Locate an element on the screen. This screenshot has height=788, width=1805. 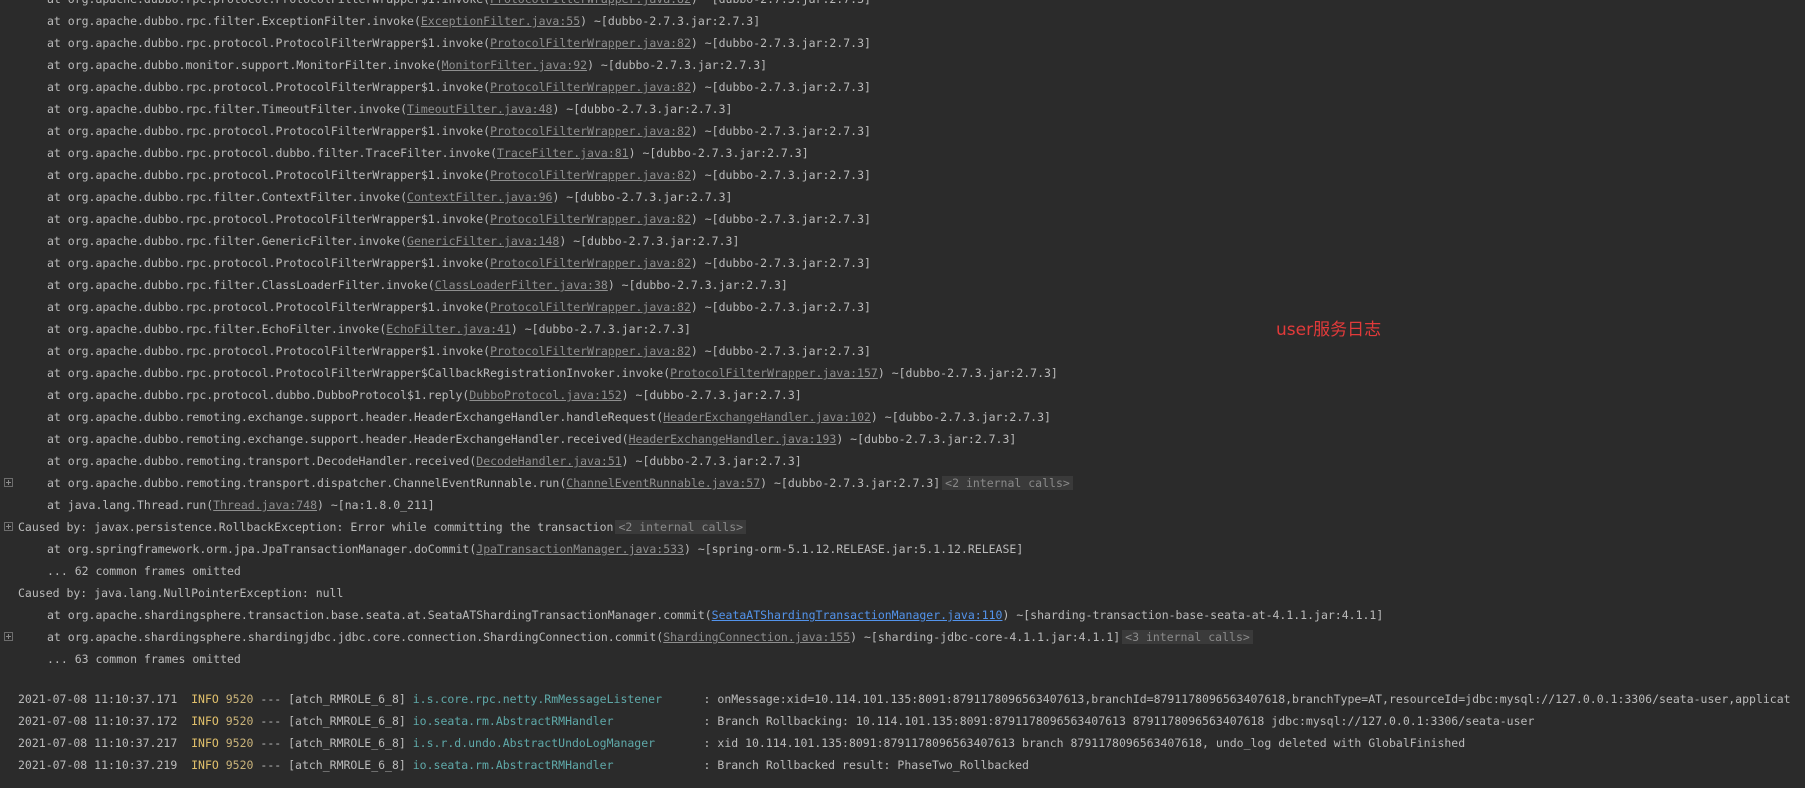
log-logger: i.s.r.d.undo.AbstractUndoLogManager is located at coordinates (558, 743).